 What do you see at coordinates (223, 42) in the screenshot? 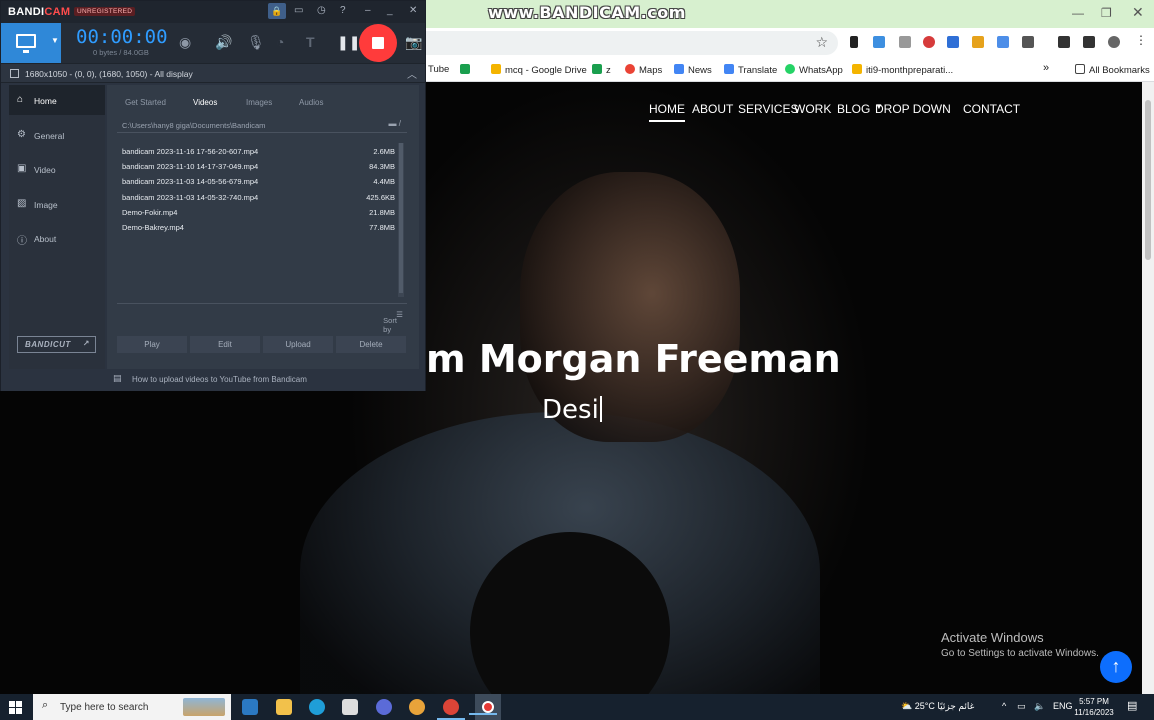
I see `speaker-icon: 🔊` at bounding box center [223, 42].